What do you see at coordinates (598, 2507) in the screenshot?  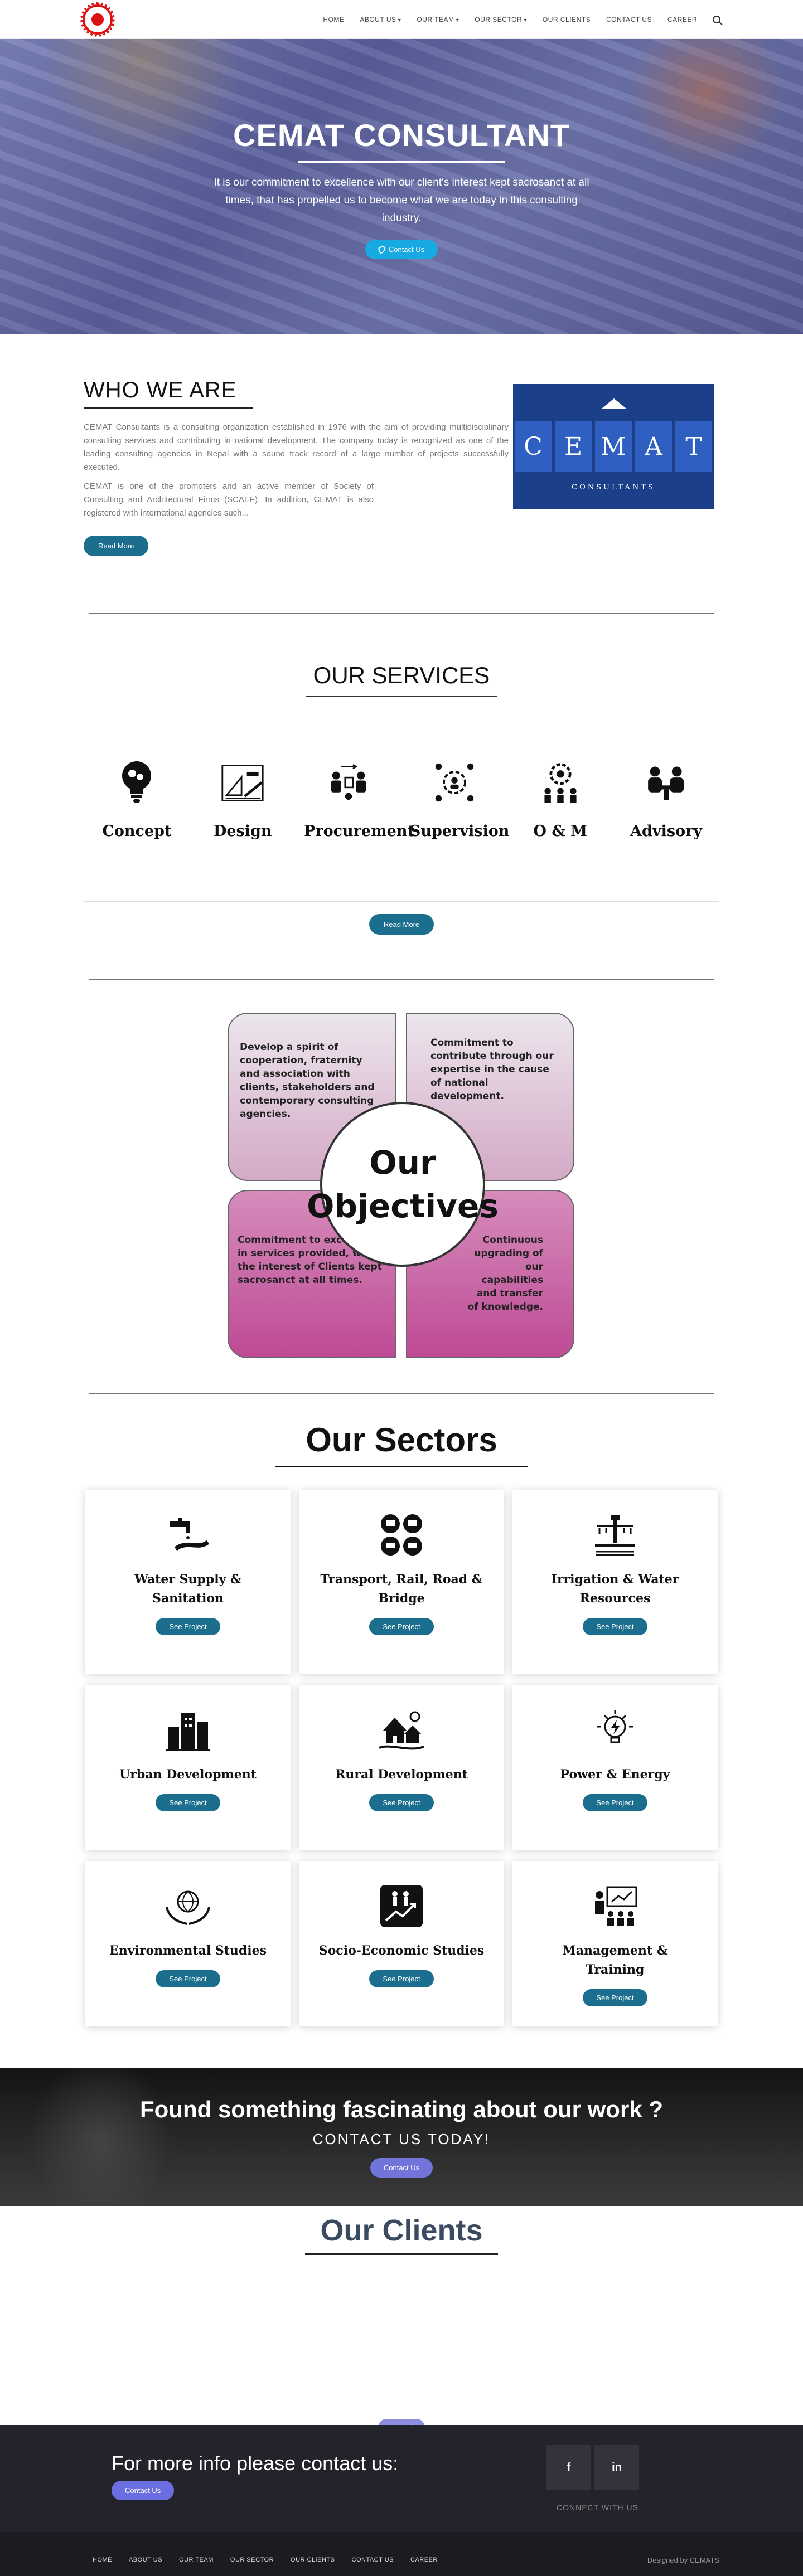 I see `connect-label: CONNECT WITH US` at bounding box center [598, 2507].